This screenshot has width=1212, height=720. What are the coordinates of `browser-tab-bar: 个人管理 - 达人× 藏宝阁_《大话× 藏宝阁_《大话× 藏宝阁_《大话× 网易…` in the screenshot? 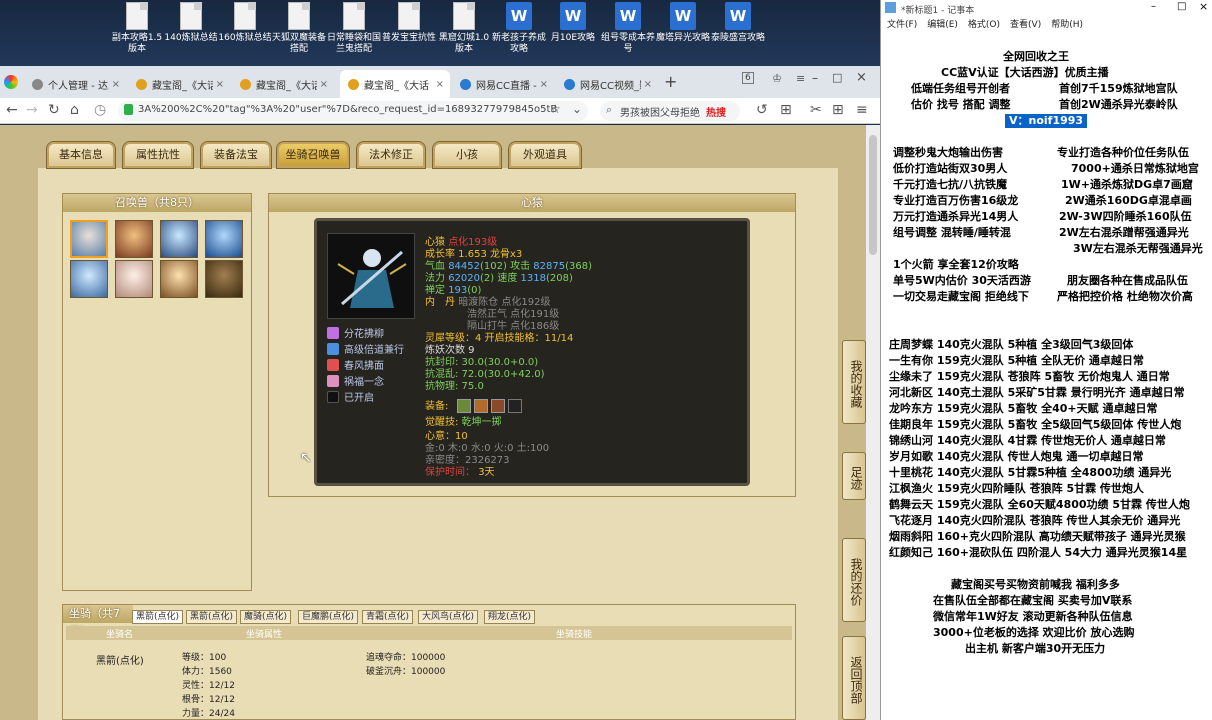 It's located at (440, 82).